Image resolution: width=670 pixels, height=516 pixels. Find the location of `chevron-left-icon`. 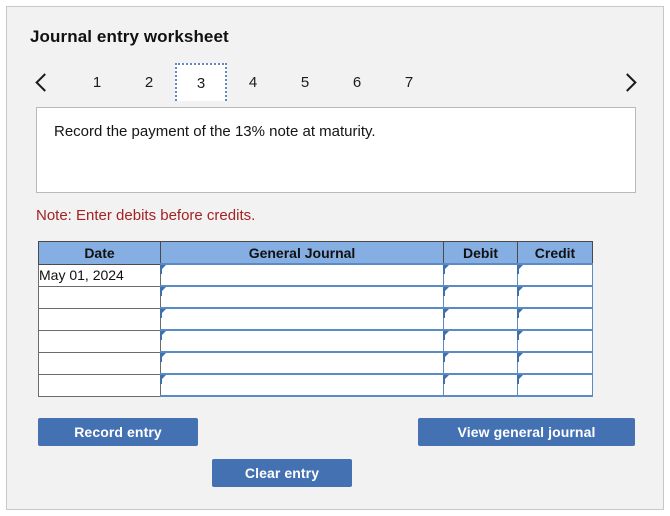

chevron-left-icon is located at coordinates (43, 82).